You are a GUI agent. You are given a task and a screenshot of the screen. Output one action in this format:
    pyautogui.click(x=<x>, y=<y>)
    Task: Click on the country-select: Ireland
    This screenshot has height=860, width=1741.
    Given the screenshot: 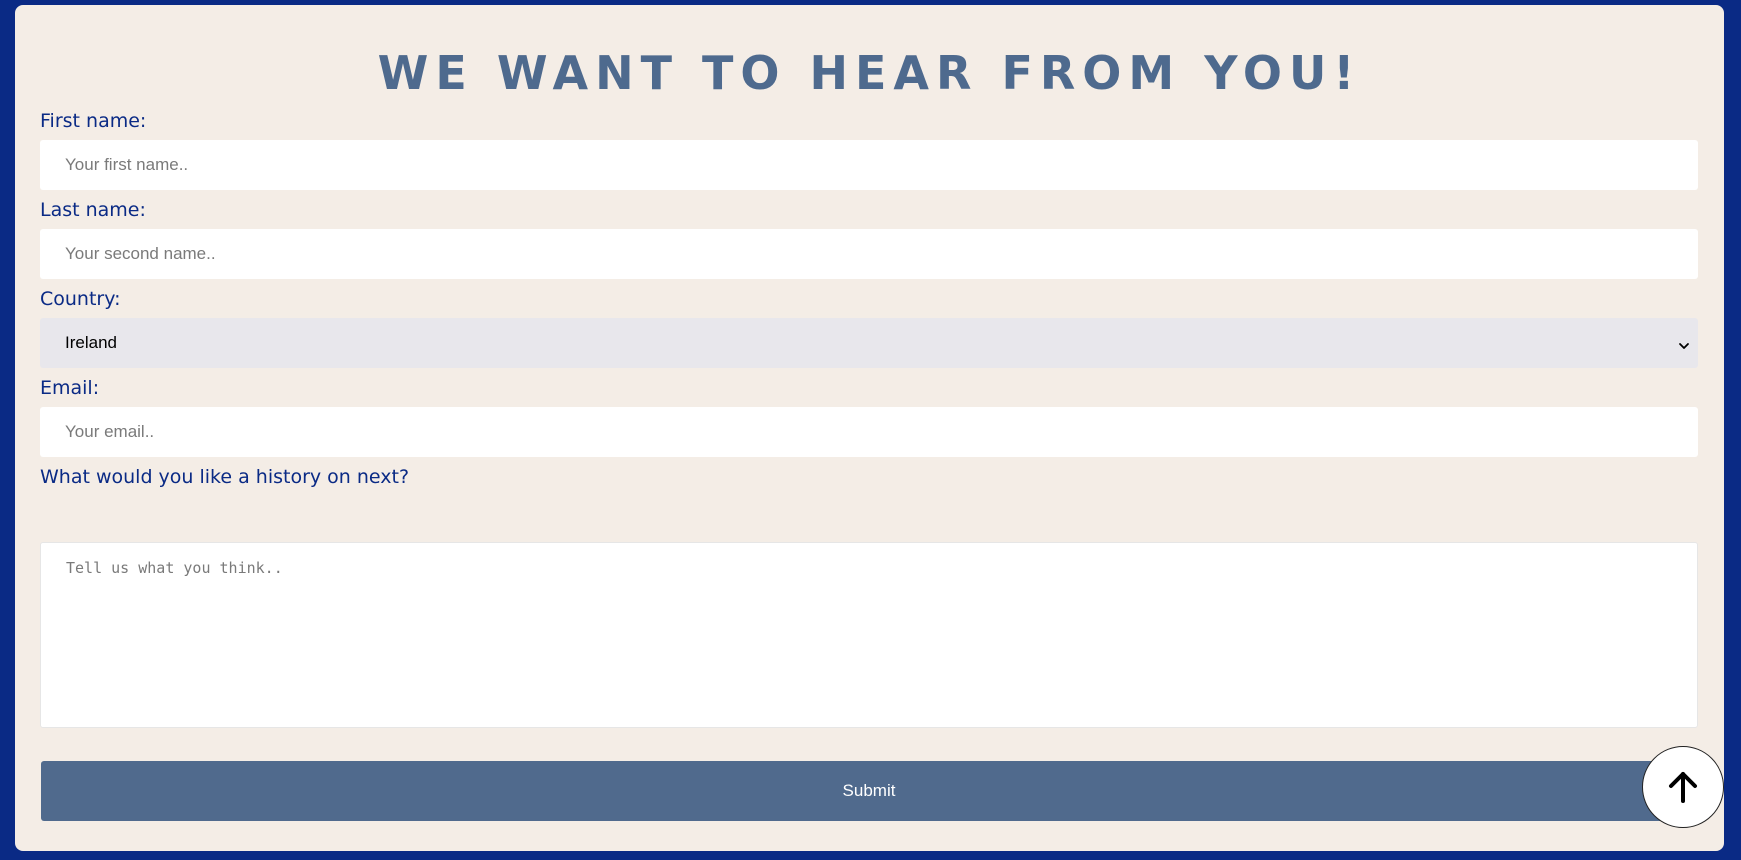 What is the action you would take?
    pyautogui.click(x=869, y=343)
    